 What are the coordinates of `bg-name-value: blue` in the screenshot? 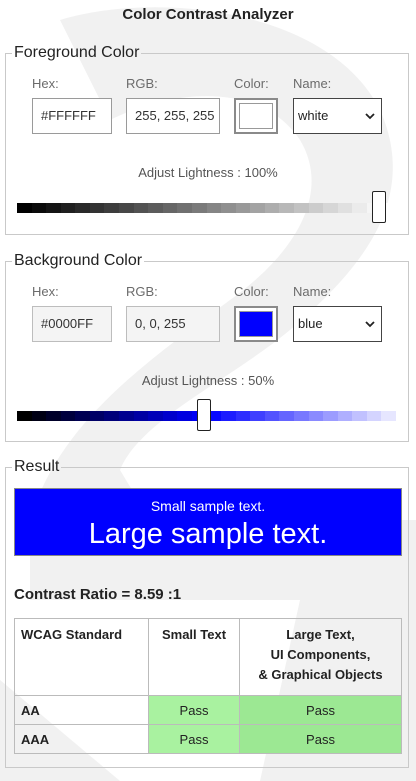 It's located at (310, 323).